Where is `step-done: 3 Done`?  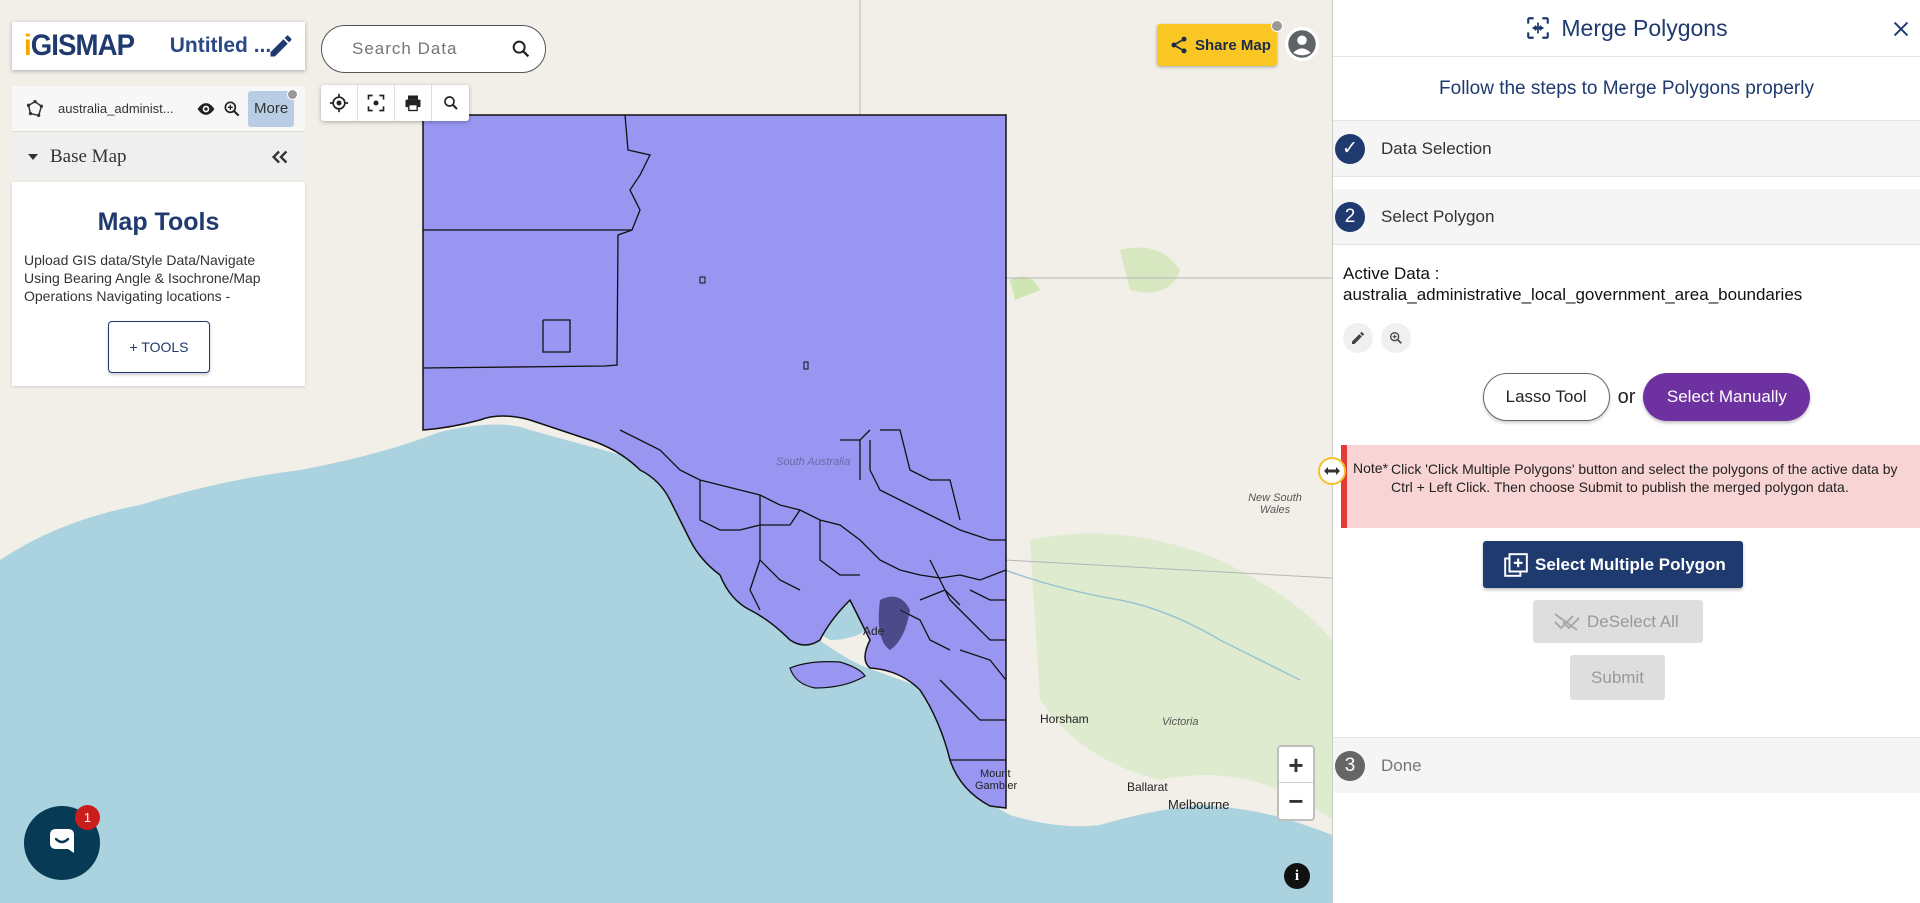 step-done: 3 Done is located at coordinates (1626, 765).